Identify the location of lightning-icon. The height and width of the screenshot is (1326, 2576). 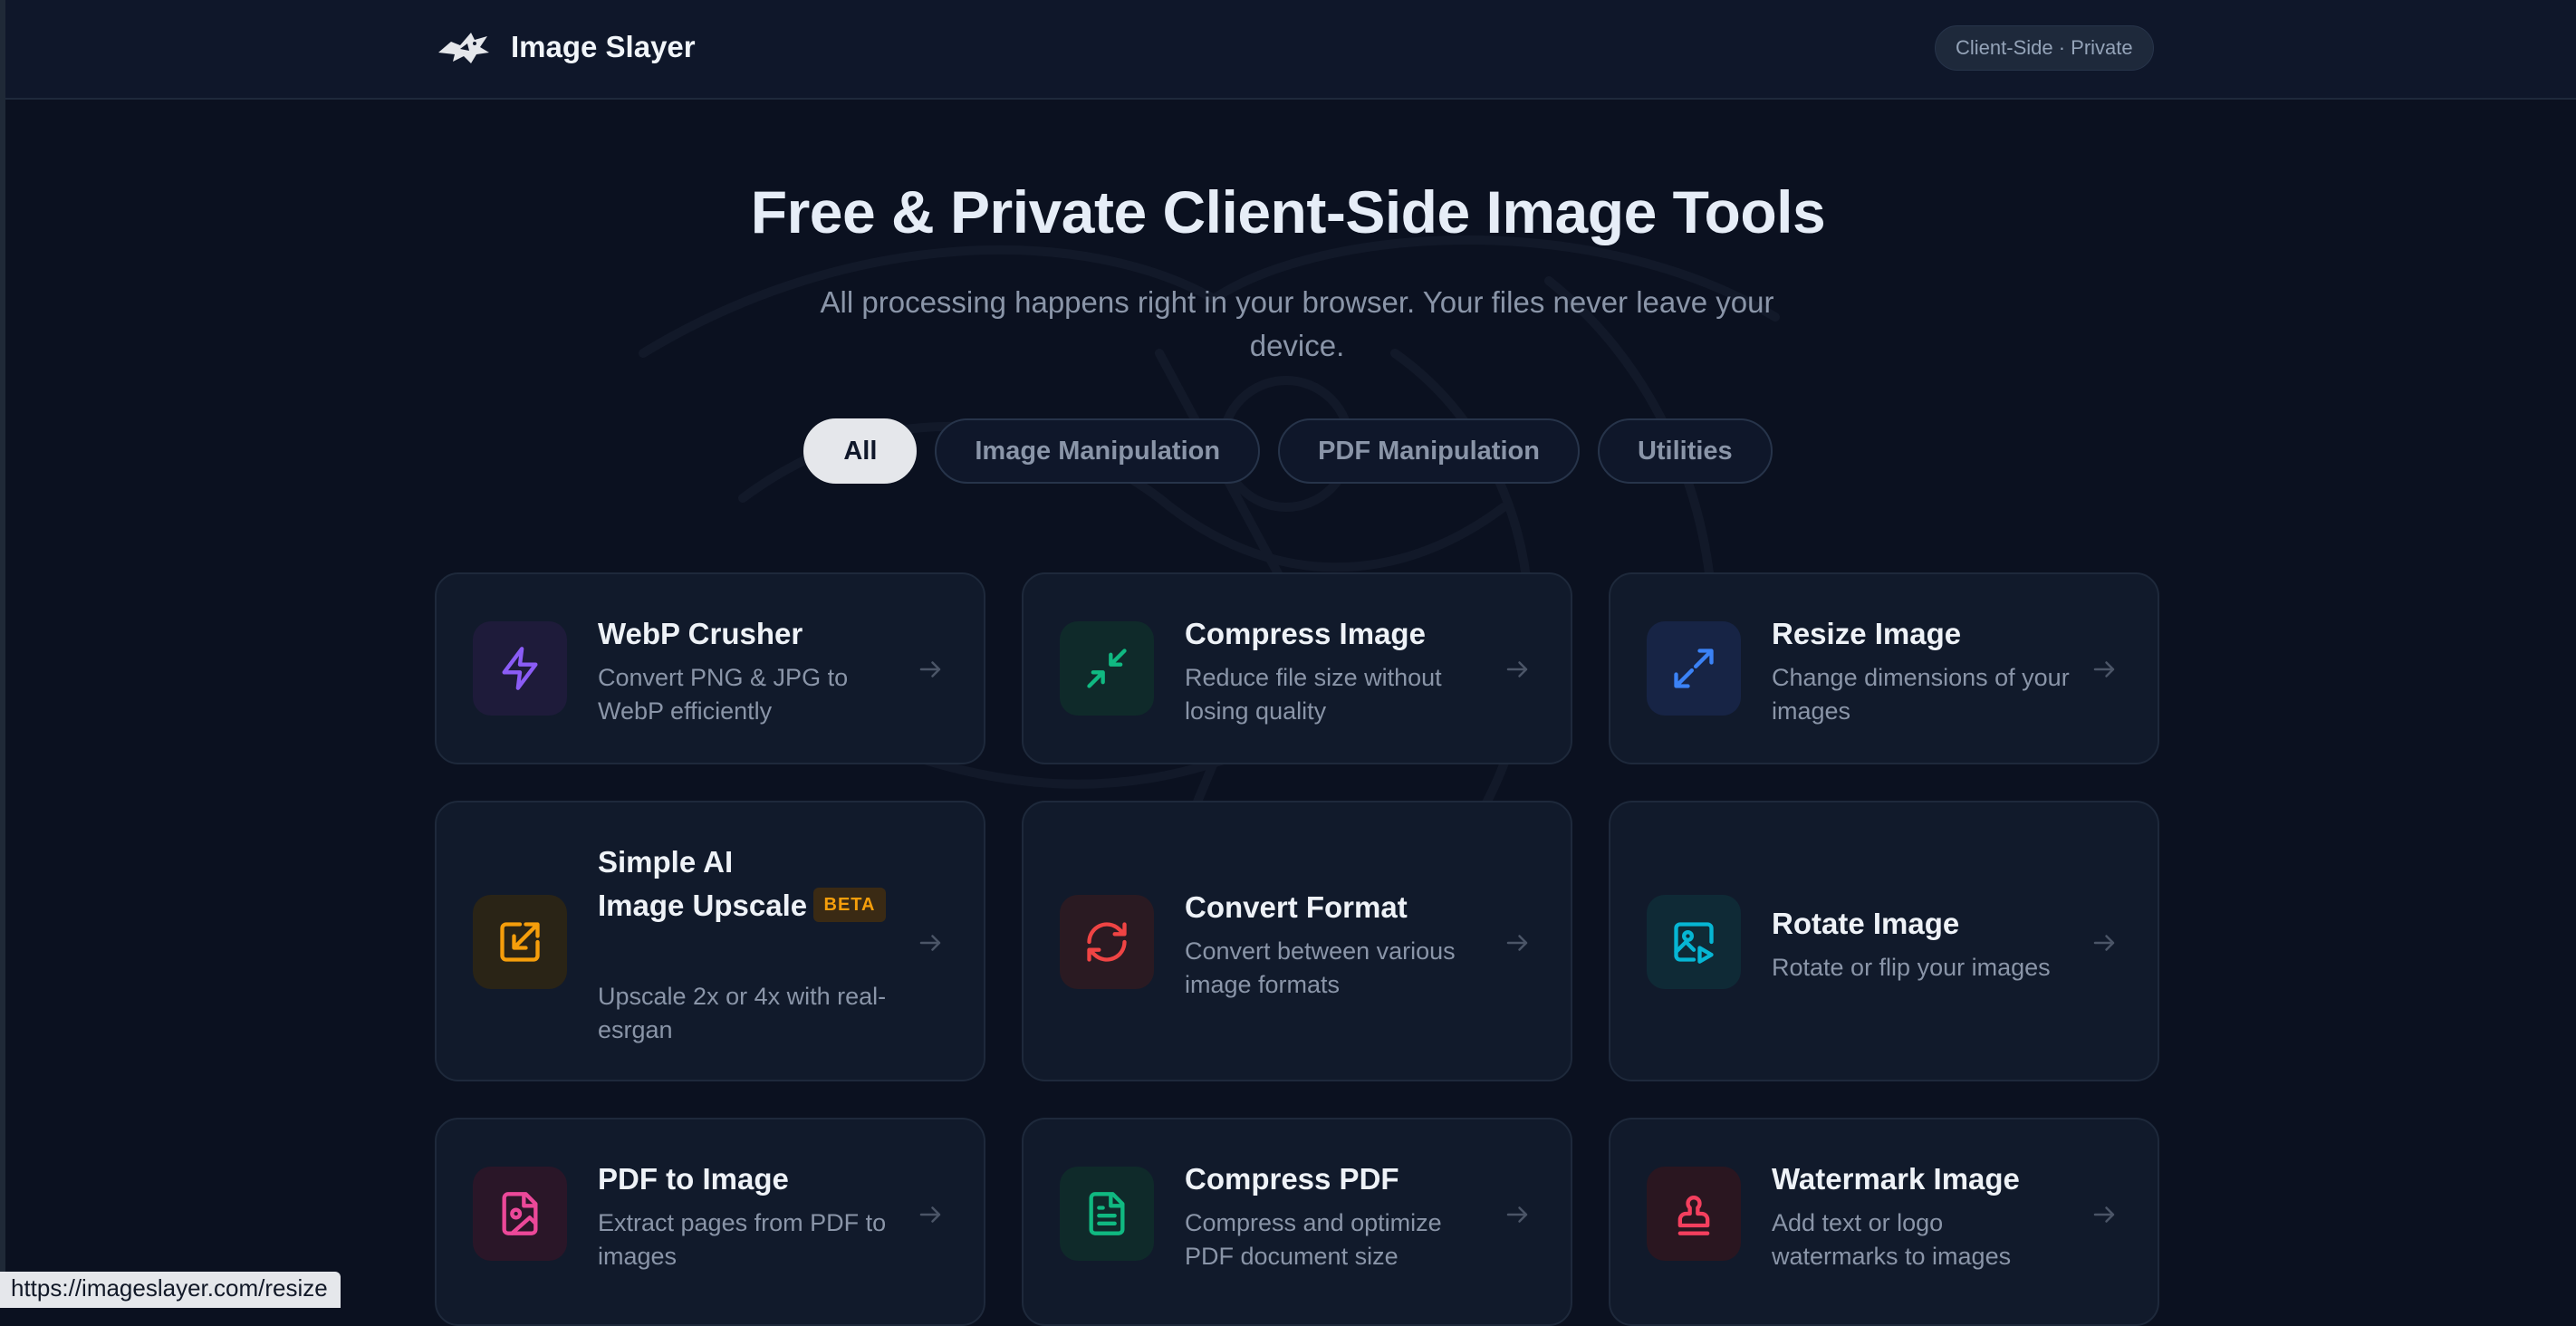
(520, 668).